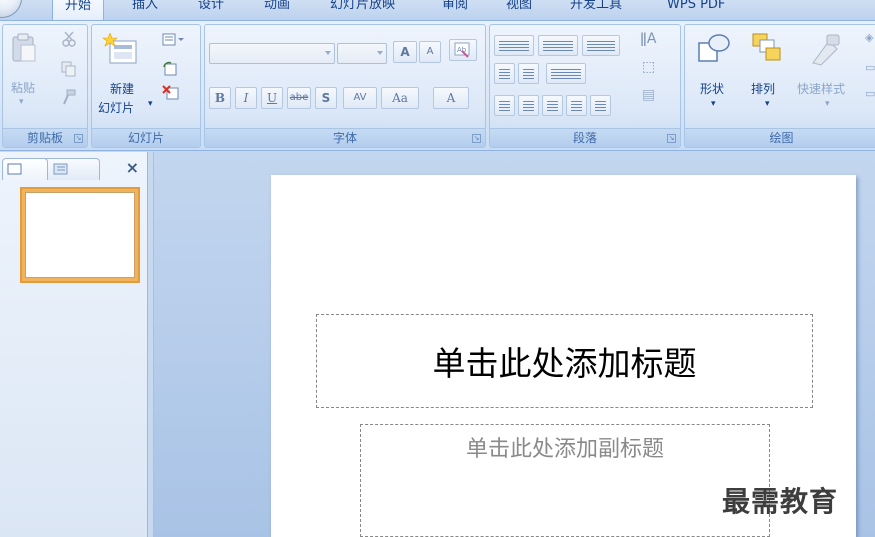  What do you see at coordinates (74, 344) in the screenshot?
I see `slides-pane: ×` at bounding box center [74, 344].